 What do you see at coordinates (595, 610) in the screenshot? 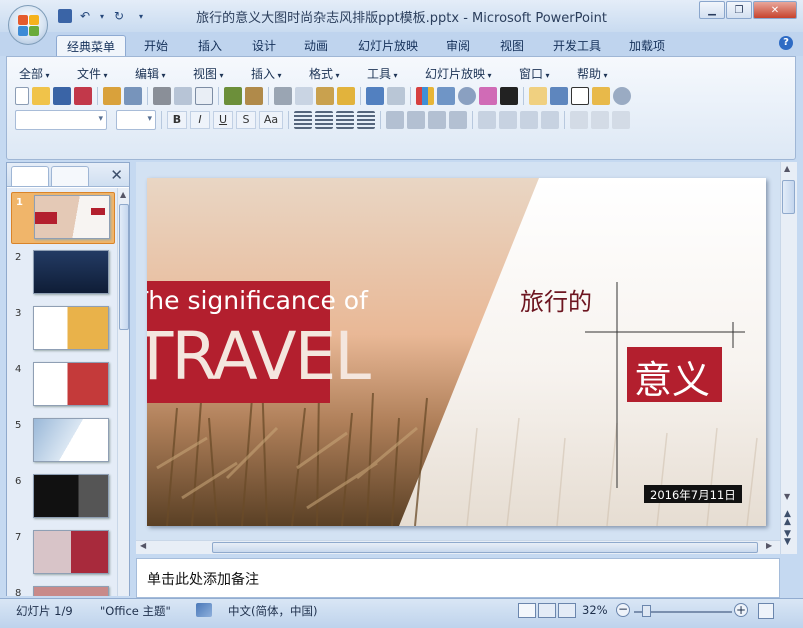
I see `zoom-level: 32%` at bounding box center [595, 610].